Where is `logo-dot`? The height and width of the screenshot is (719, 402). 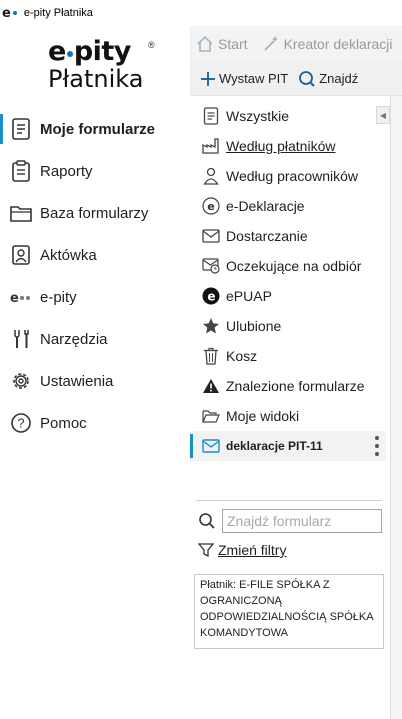
logo-dot is located at coordinates (69, 53).